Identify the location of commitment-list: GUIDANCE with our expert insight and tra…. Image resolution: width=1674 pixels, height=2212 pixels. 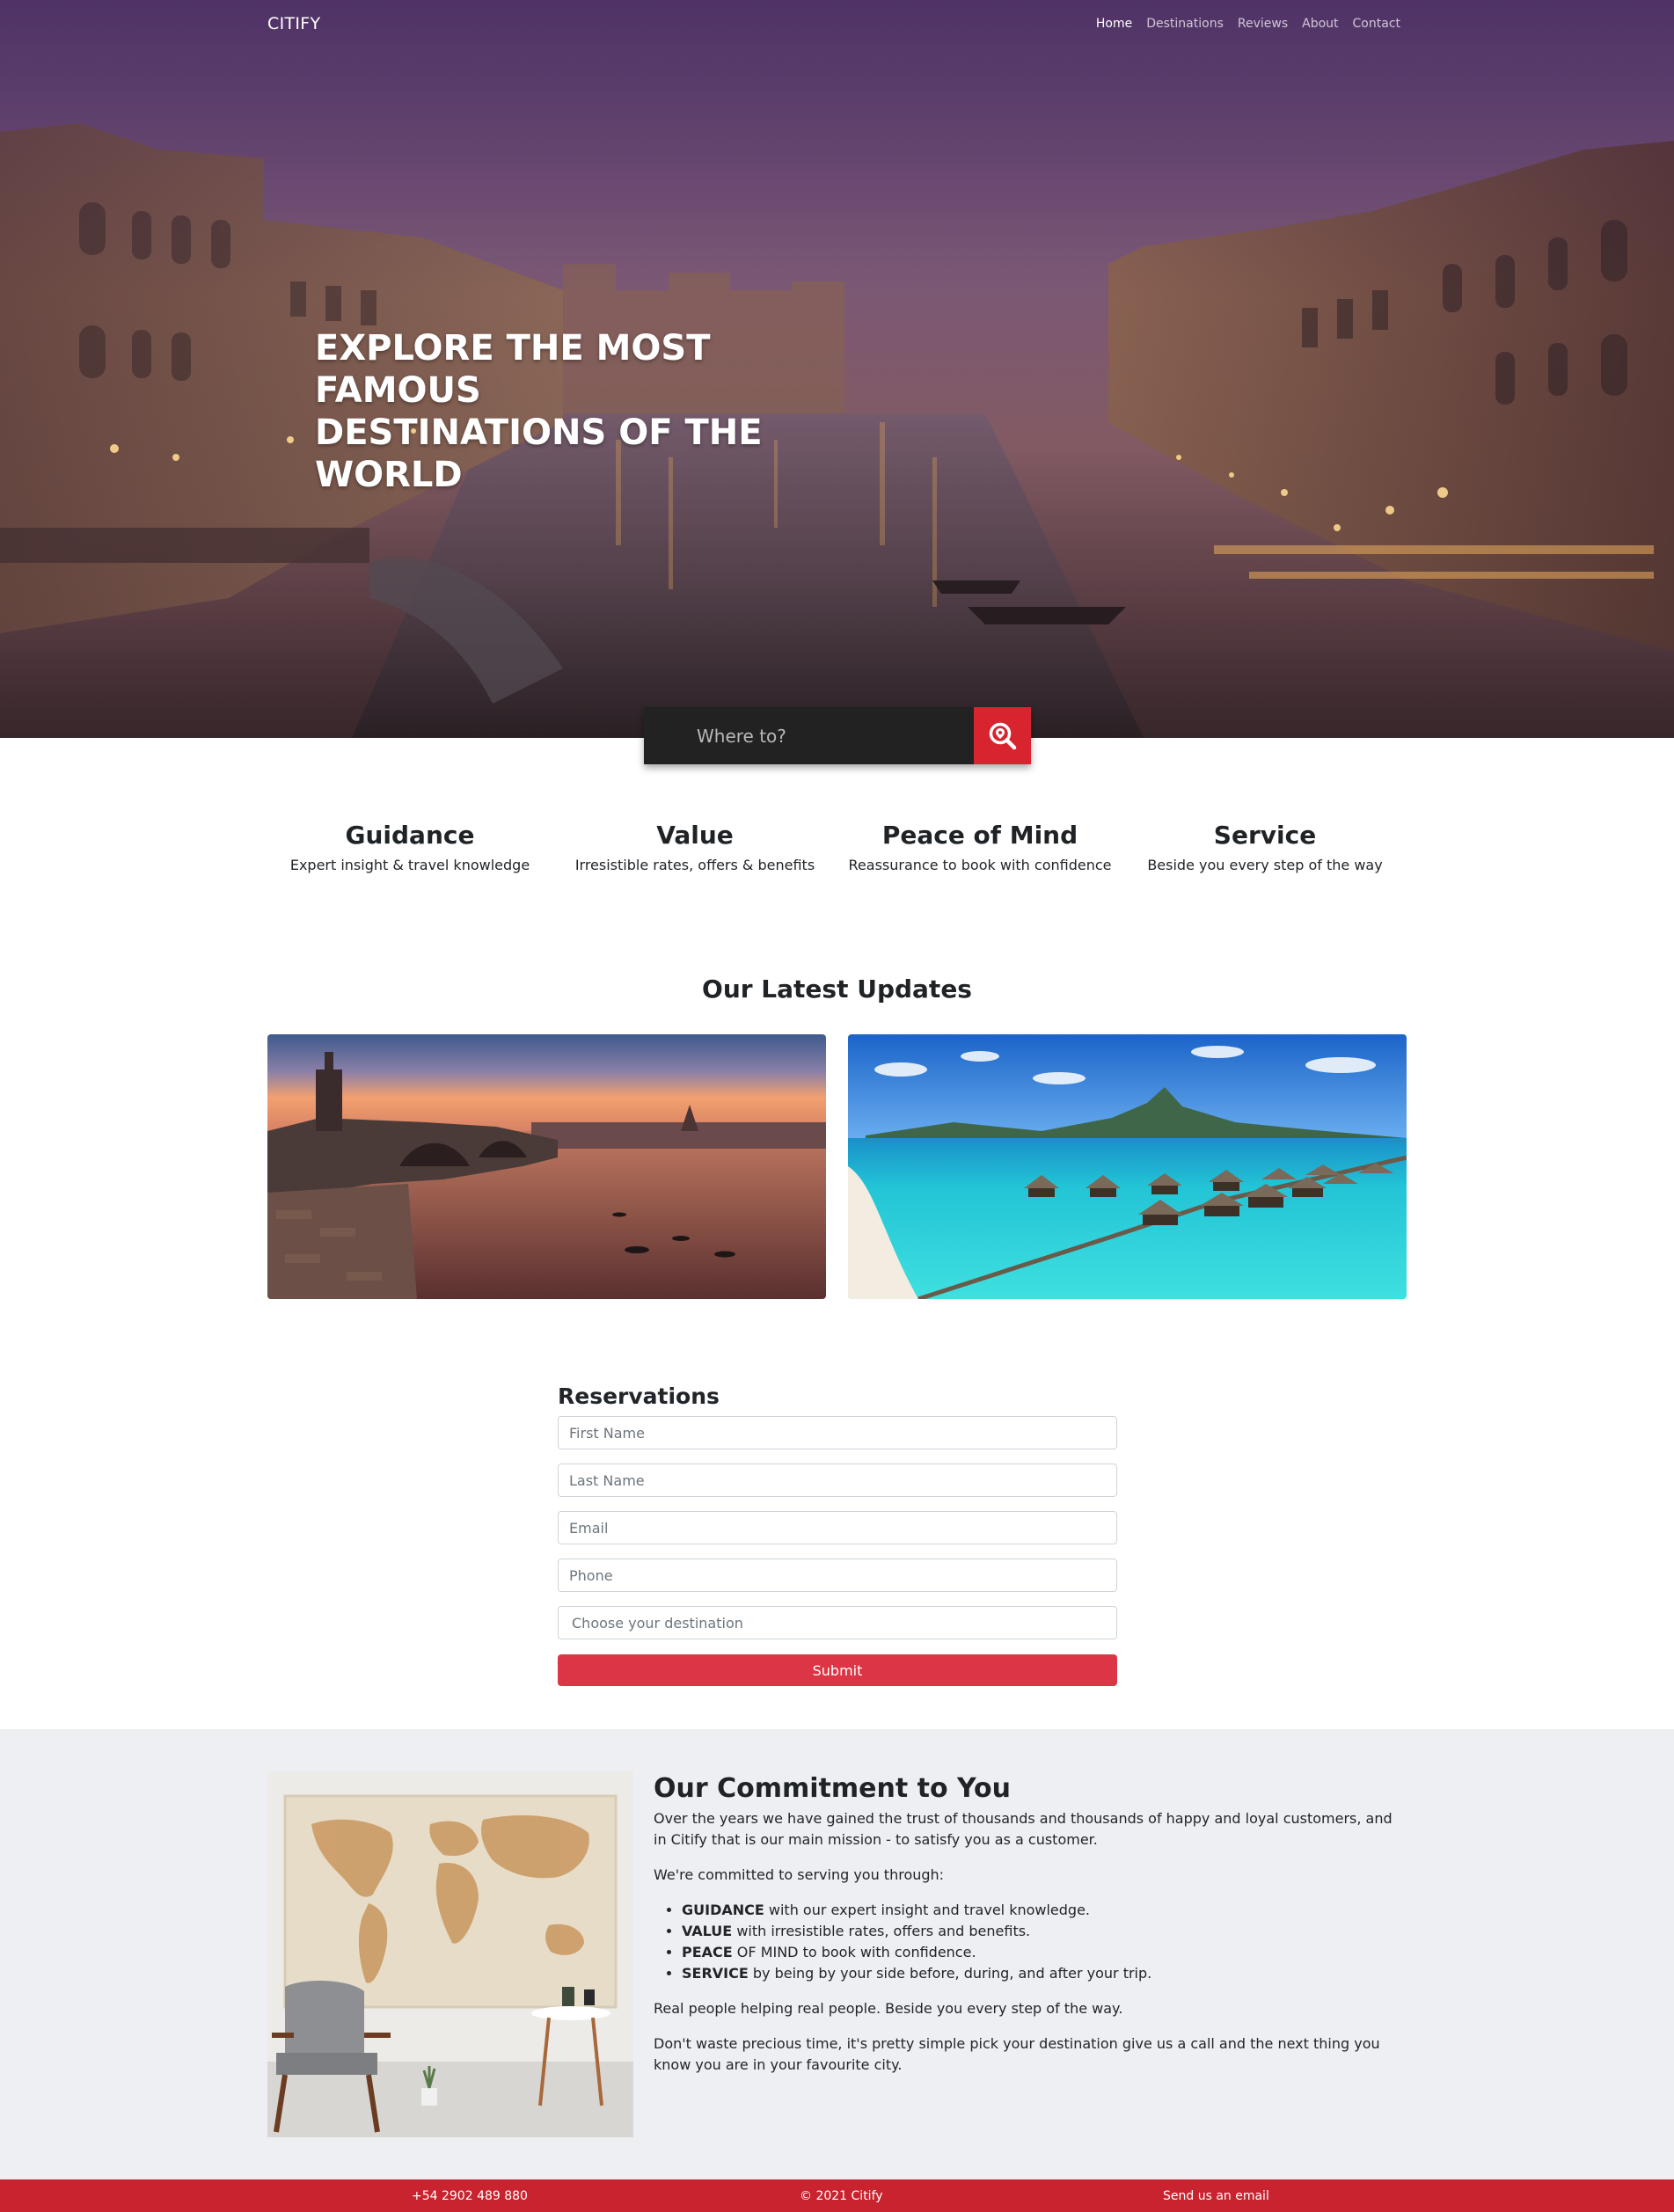
(1044, 1942).